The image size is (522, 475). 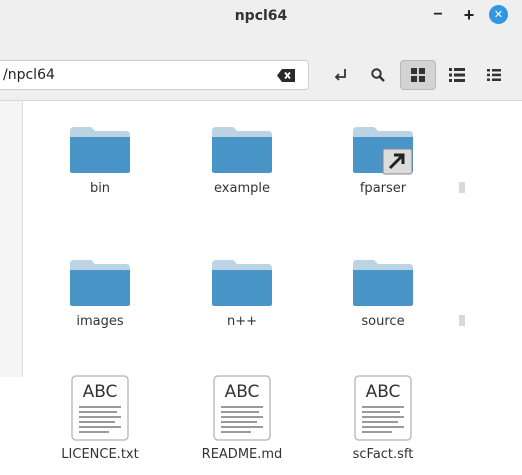 I want to click on file-item-bin: bin, so click(x=100, y=160).